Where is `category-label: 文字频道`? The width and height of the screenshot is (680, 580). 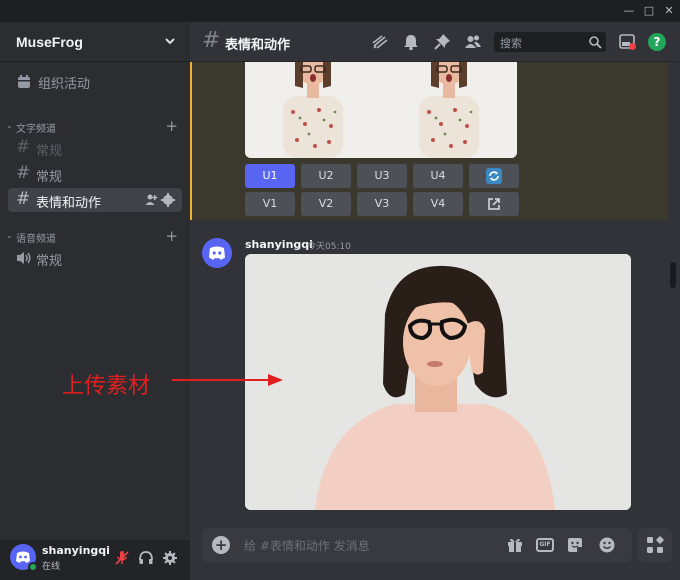 category-label: 文字频道 is located at coordinates (36, 129).